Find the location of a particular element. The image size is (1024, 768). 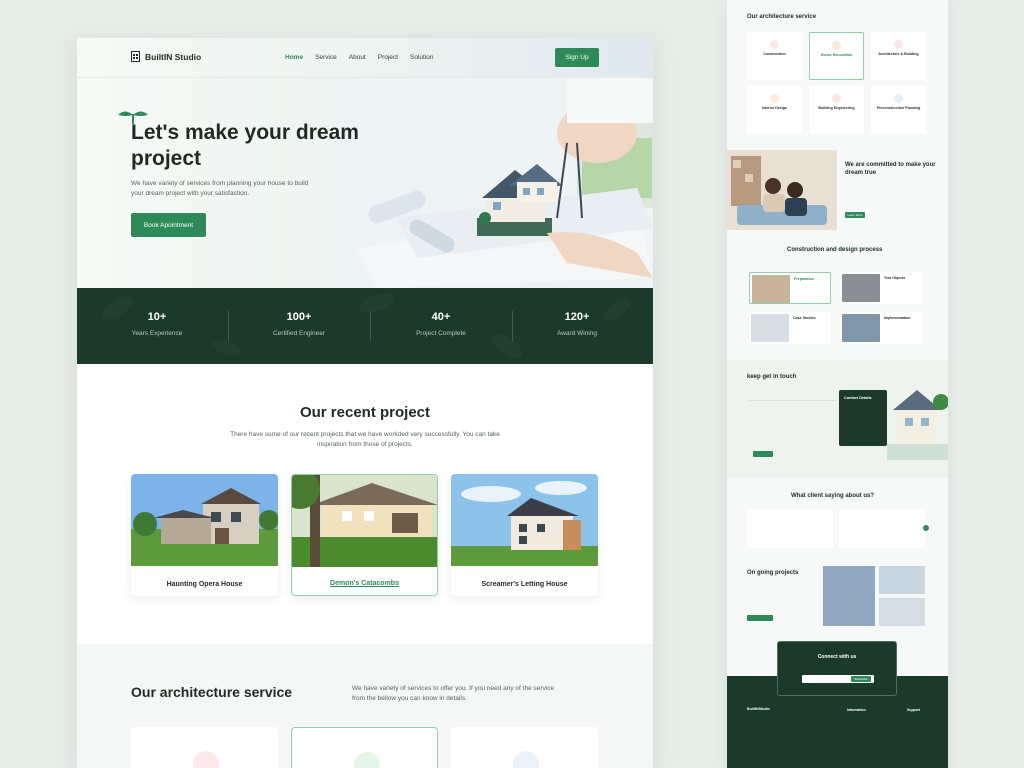

stat-value: 10+ is located at coordinates (157, 317).